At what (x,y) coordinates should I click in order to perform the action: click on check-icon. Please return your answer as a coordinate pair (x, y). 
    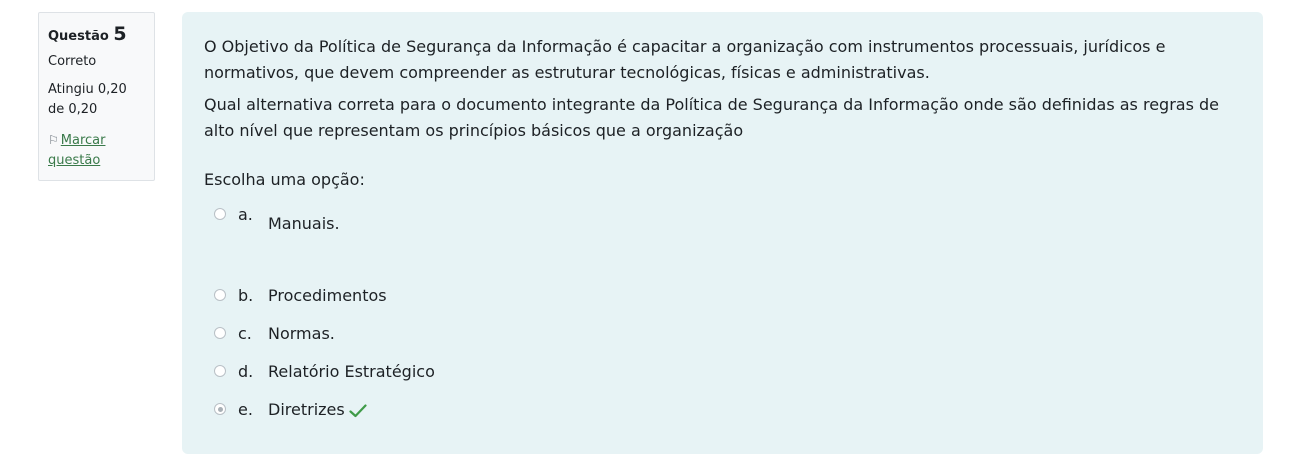
    Looking at the image, I should click on (358, 410).